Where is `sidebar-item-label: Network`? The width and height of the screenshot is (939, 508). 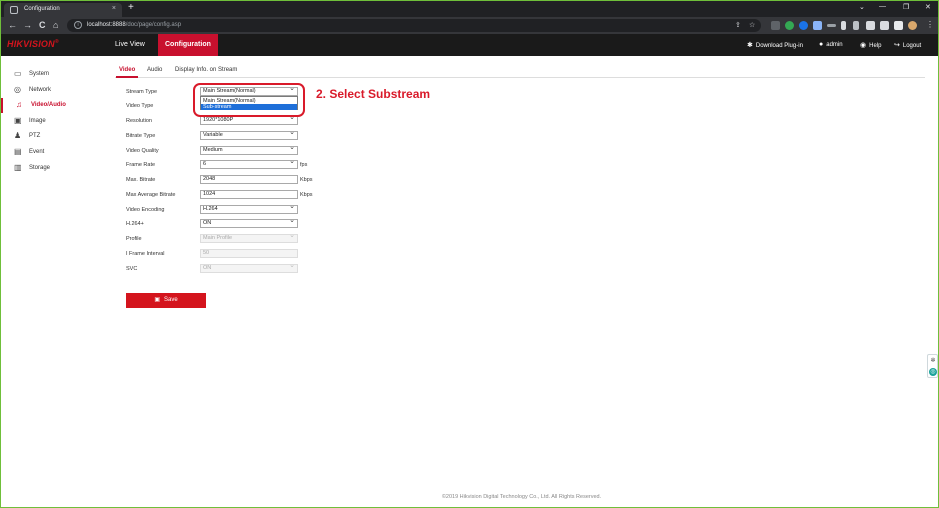
sidebar-item-label: Network is located at coordinates (40, 90).